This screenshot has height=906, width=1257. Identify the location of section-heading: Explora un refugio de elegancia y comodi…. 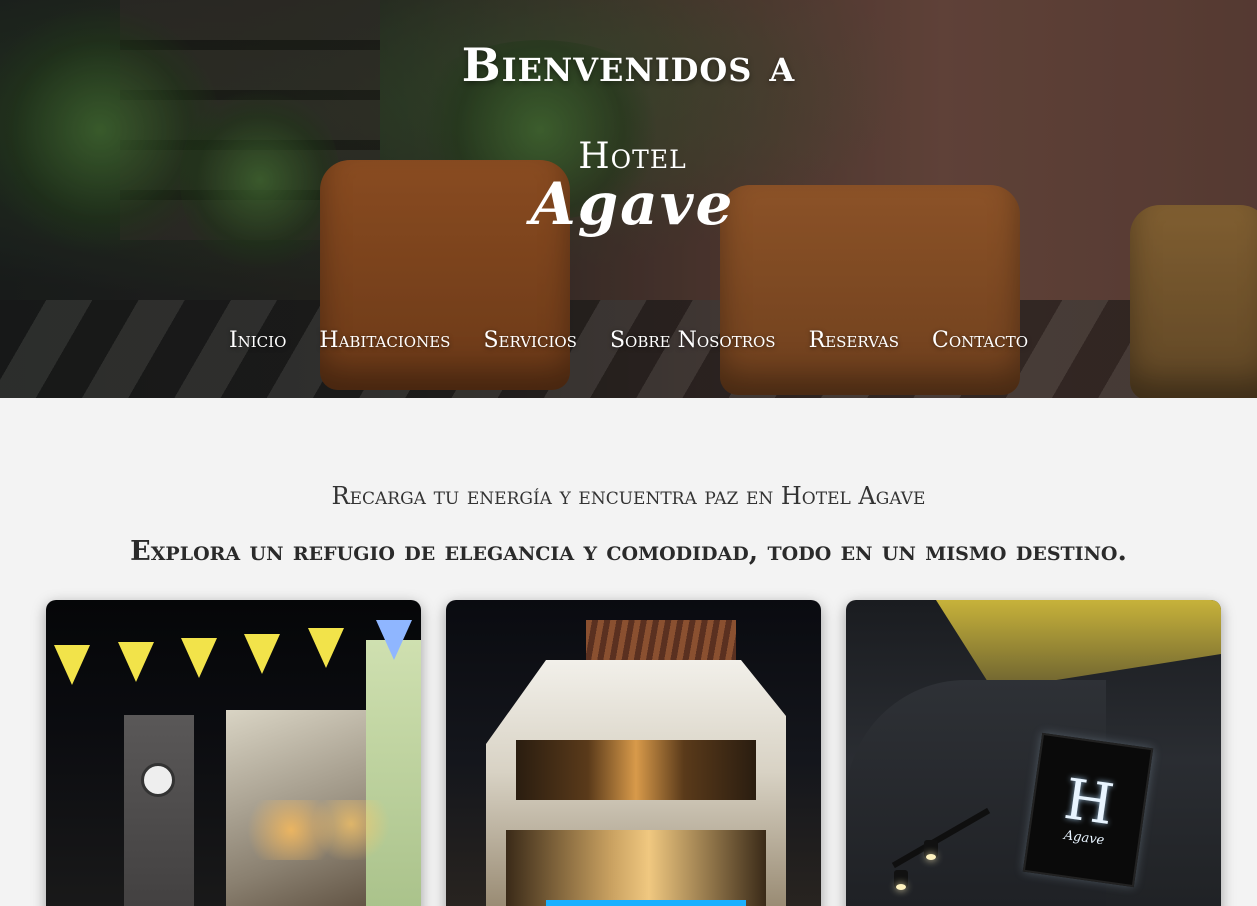
(628, 551).